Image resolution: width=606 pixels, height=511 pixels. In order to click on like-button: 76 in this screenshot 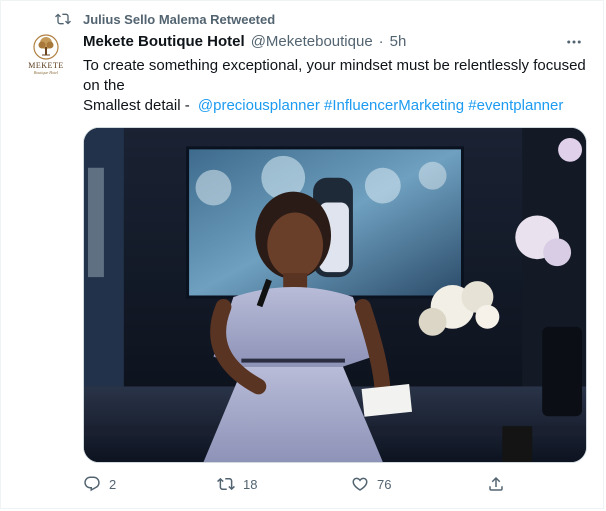, I will do `click(371, 484)`.